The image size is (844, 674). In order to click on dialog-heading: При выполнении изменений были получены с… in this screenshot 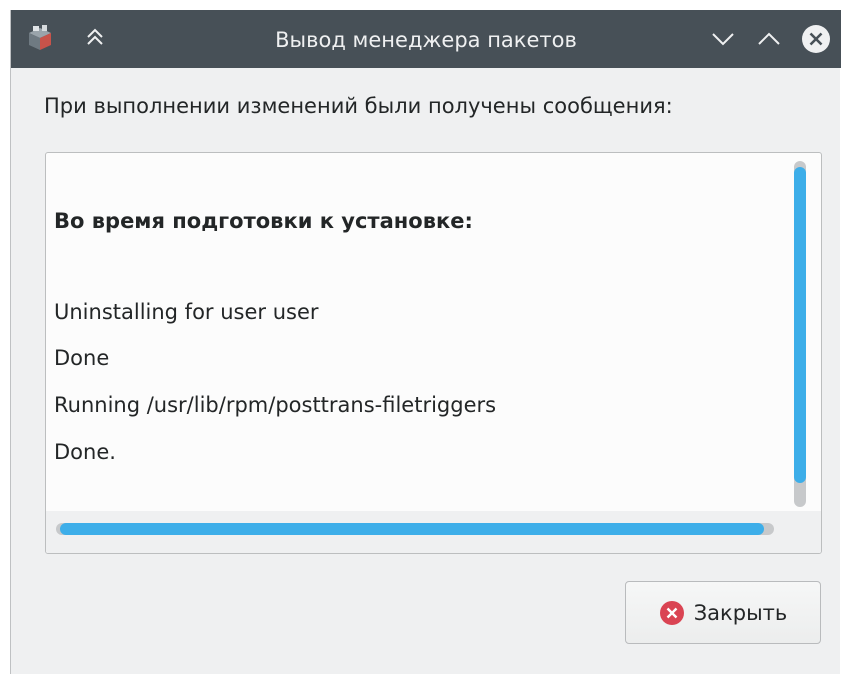, I will do `click(358, 106)`.